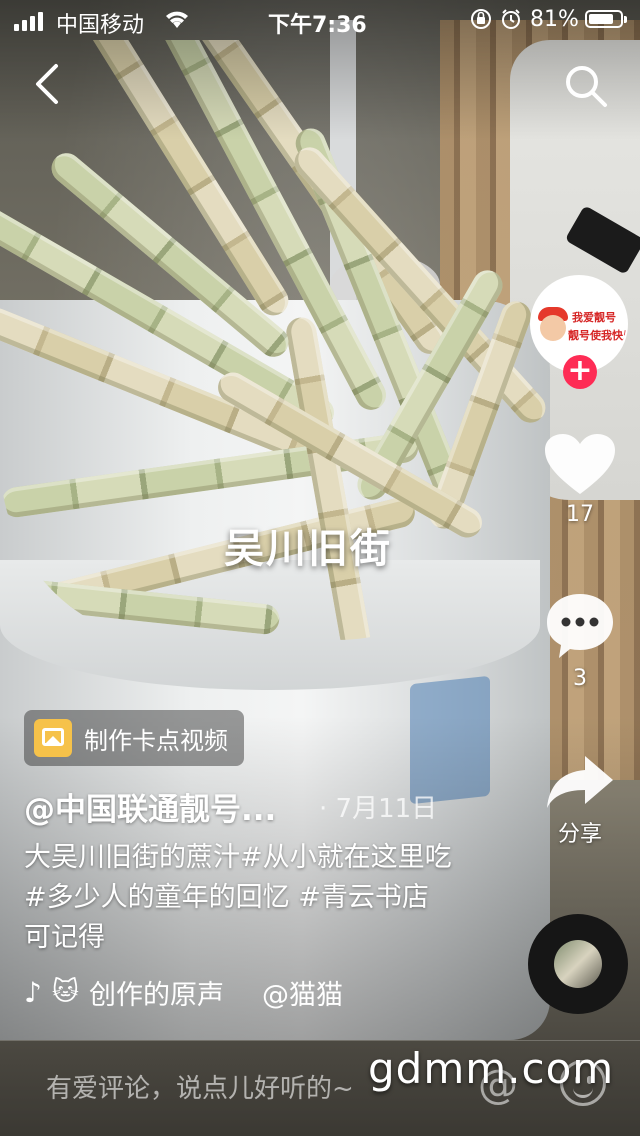  I want to click on like-button: 17, so click(580, 479).